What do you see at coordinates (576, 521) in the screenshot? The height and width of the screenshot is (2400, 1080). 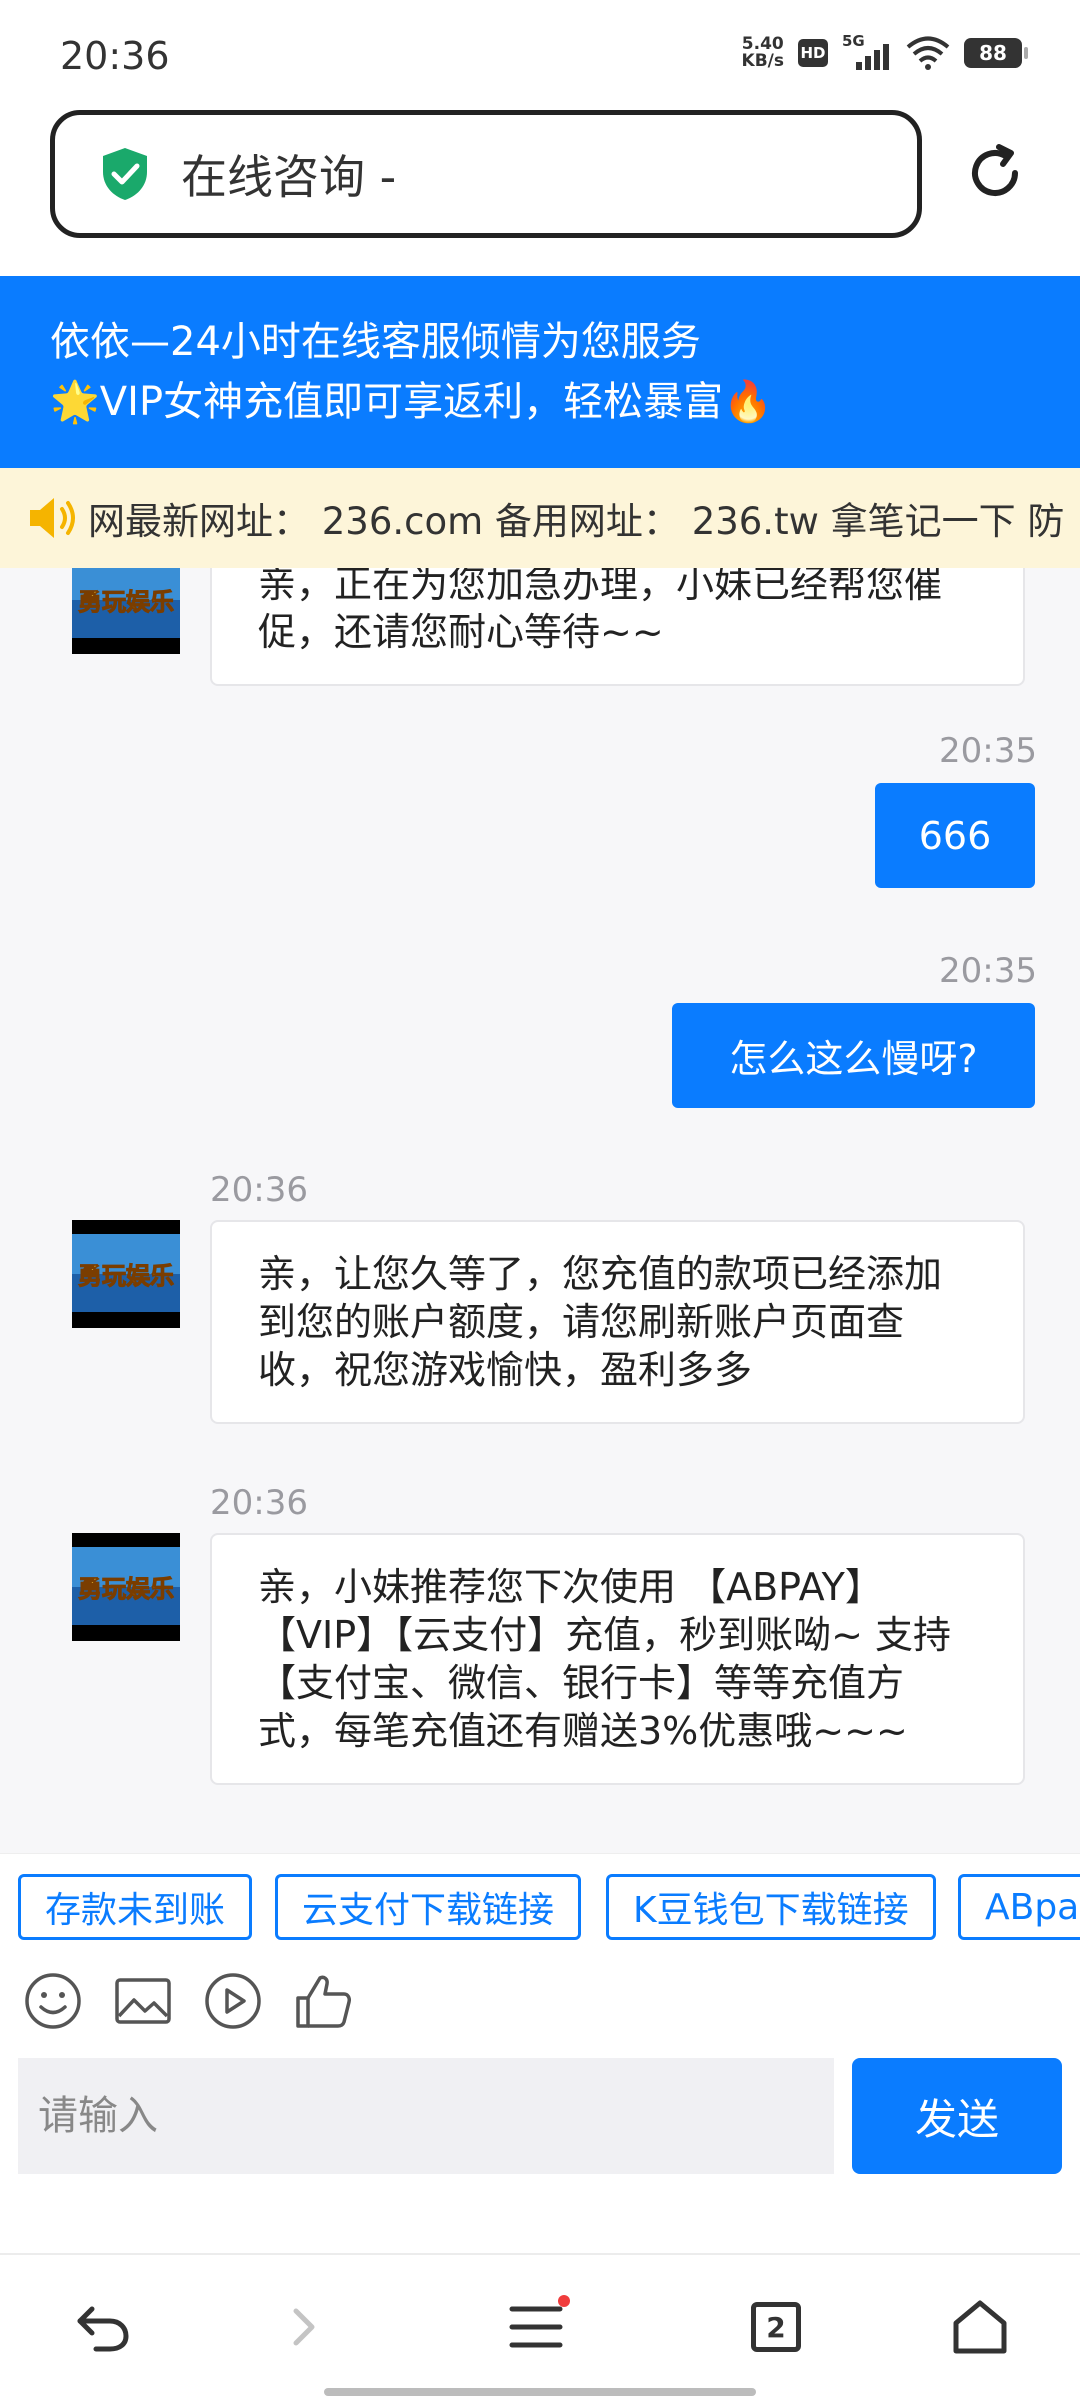 I see `announcement-text: 网最新网址： 236.com 备用网址： 236.tw 拿笔记一下 防` at bounding box center [576, 521].